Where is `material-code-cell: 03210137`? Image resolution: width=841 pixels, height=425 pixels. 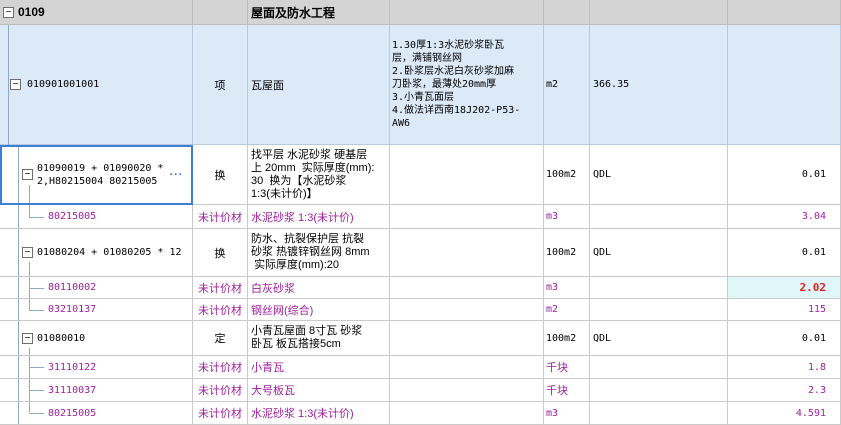
material-code-cell: 03210137 is located at coordinates (96, 310).